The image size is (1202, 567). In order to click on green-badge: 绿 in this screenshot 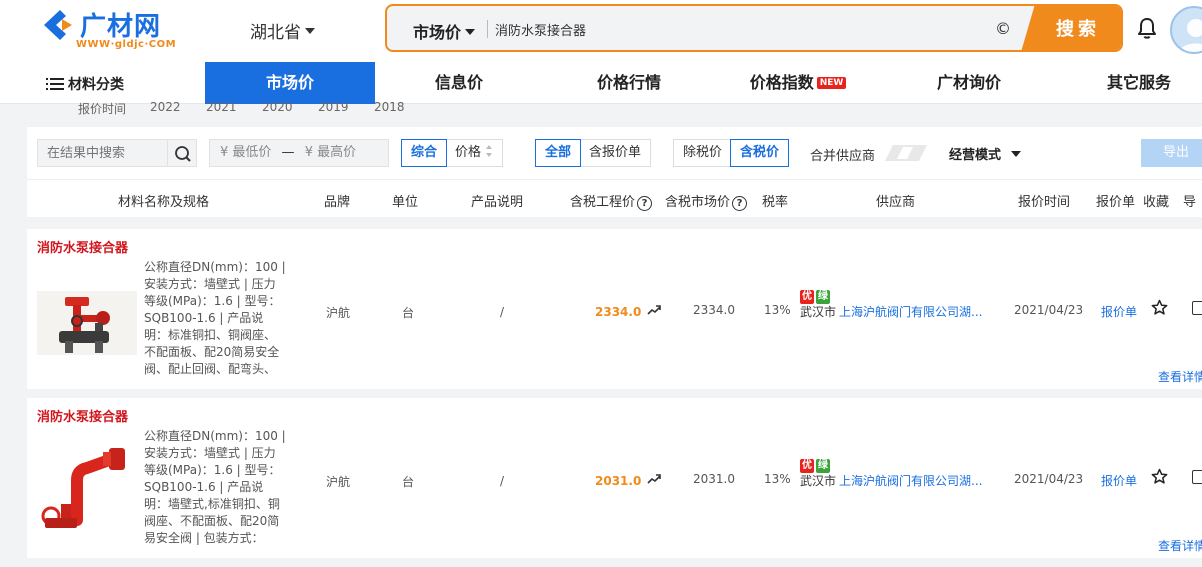, I will do `click(823, 466)`.